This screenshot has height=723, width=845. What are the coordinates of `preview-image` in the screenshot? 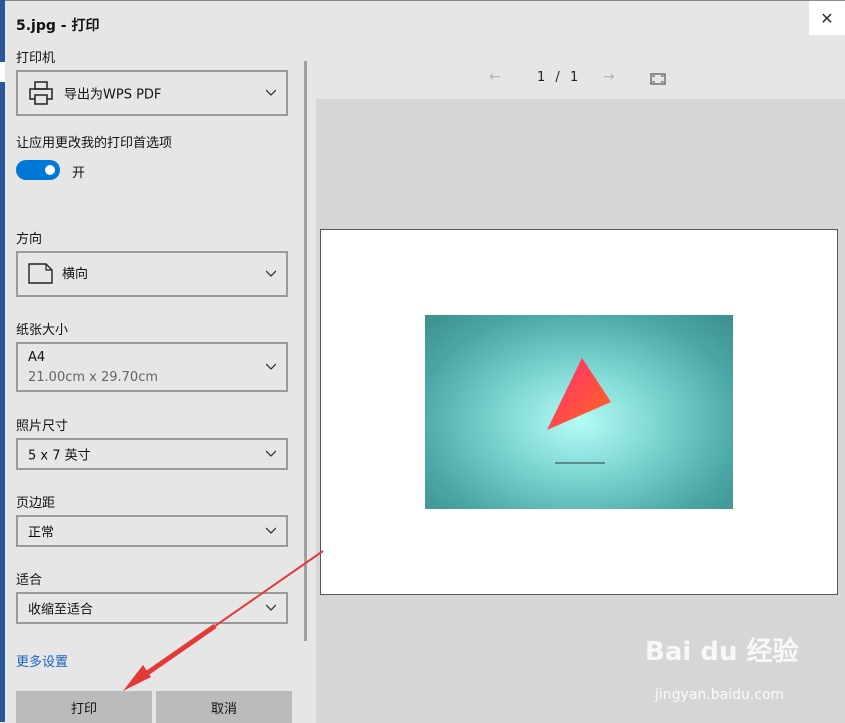 It's located at (579, 412).